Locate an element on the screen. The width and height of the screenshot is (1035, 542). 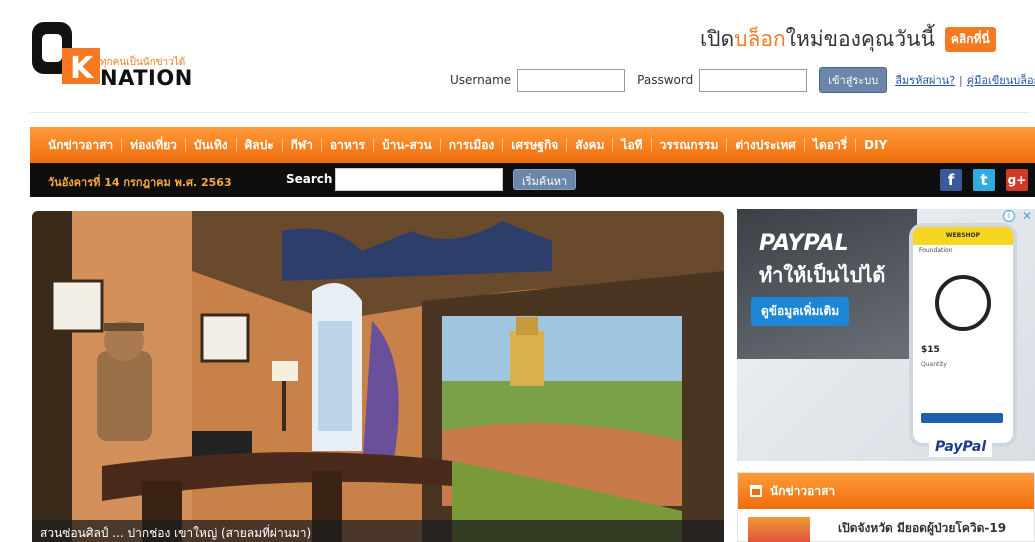
news-box-title: นักข่าวอาสา is located at coordinates (803, 490).